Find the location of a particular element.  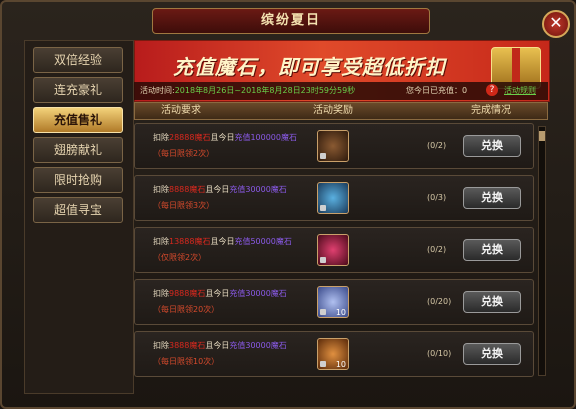

event-time: 活动时间:2018年8月26日~2018年8月28日23时59分59秒 is located at coordinates (248, 90).